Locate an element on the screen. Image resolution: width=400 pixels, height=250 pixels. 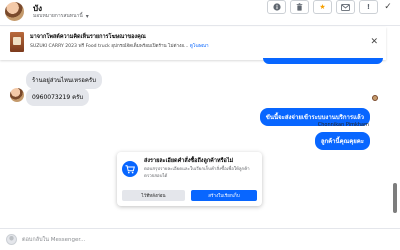
star-icon: ★ is located at coordinates (322, 7).